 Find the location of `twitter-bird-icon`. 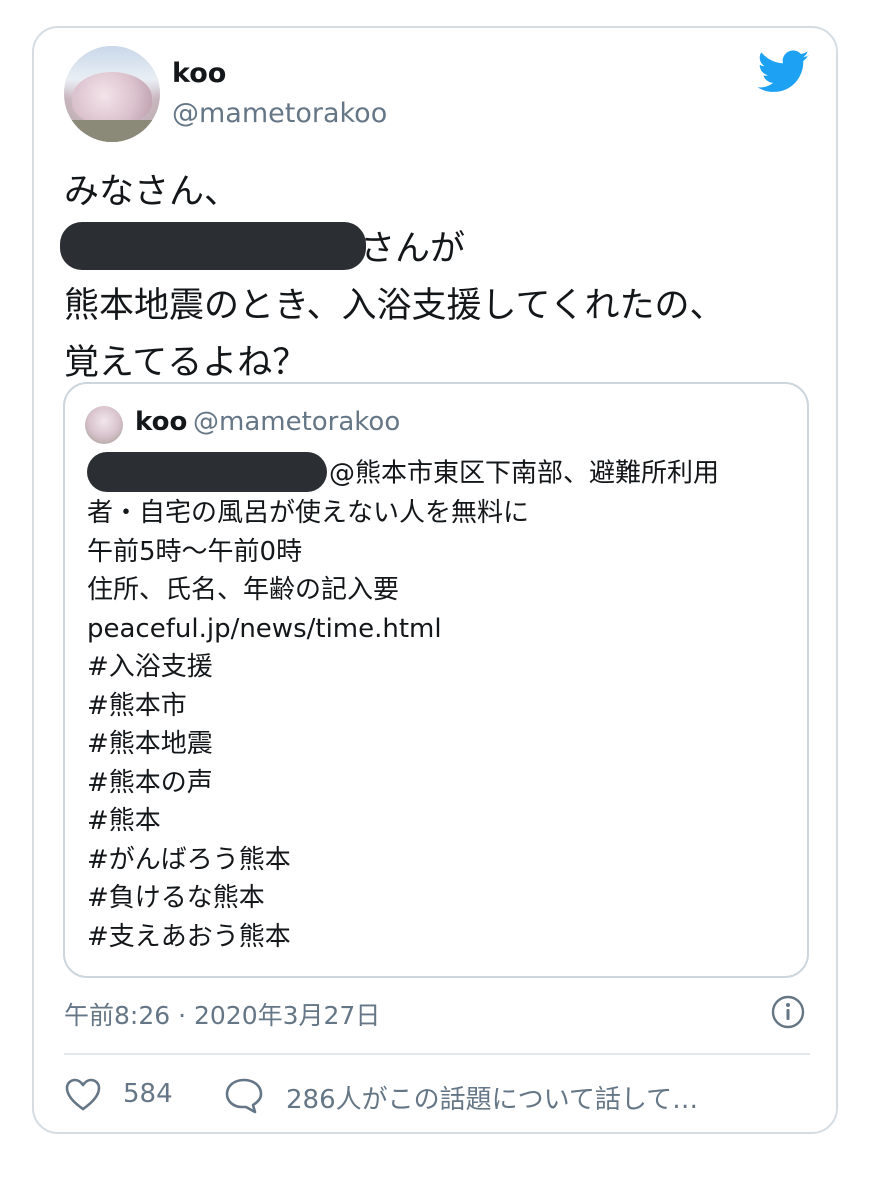

twitter-bird-icon is located at coordinates (784, 72).